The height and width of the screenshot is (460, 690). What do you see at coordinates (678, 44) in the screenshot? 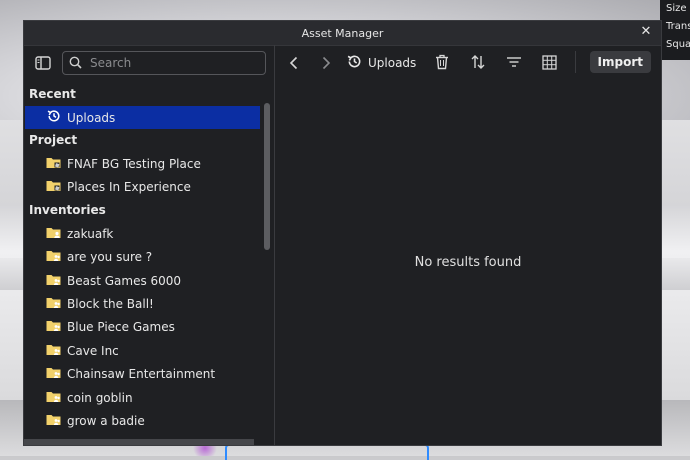
I see `property-label: Squa` at bounding box center [678, 44].